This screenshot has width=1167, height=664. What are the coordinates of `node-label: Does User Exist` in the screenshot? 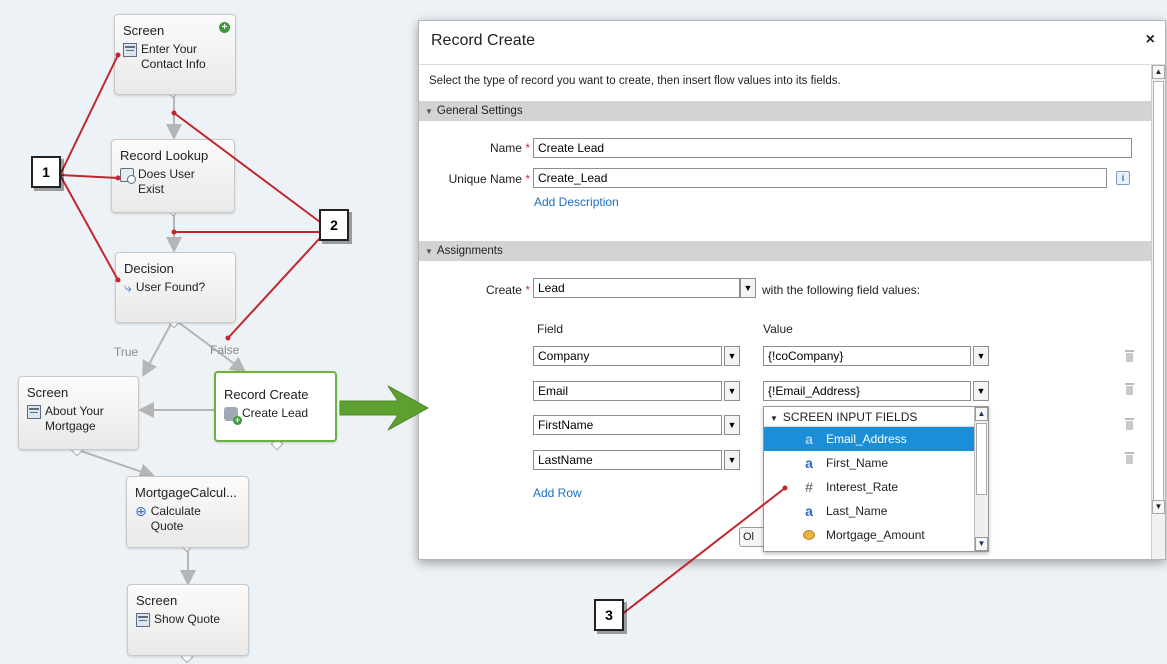 It's located at (166, 181).